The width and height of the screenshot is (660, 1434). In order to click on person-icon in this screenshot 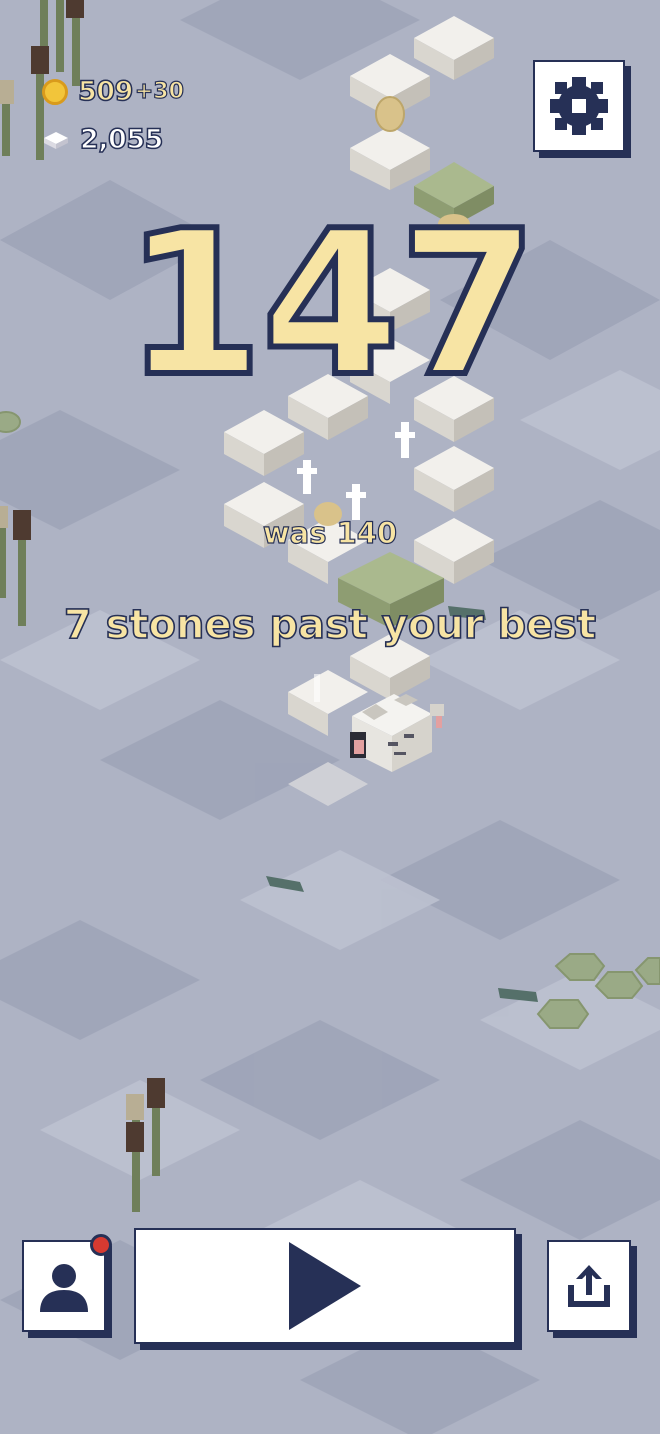, I will do `click(64, 1288)`.